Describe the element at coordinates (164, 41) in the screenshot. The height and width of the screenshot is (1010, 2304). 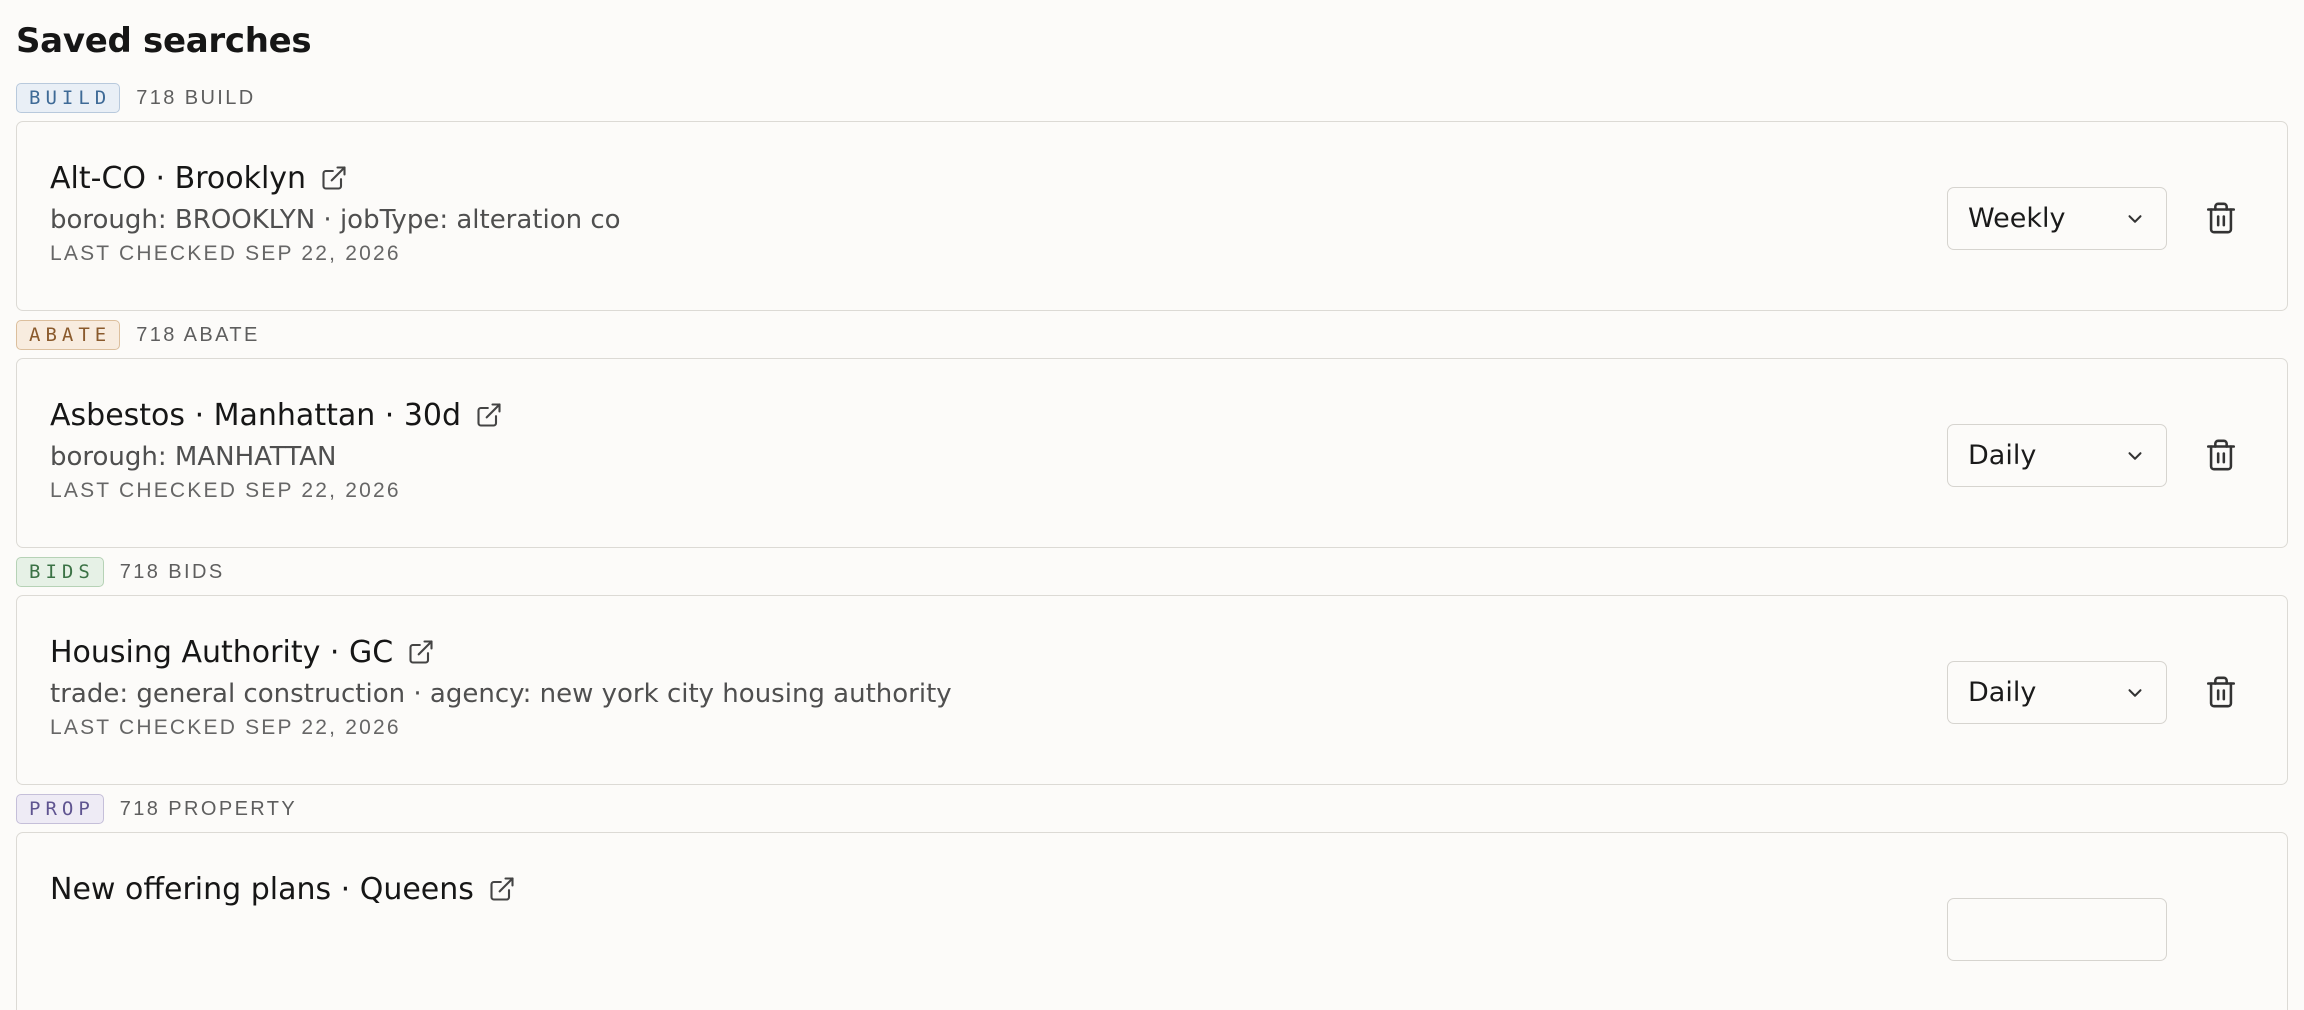
I see `page-title: Saved searches` at that location.